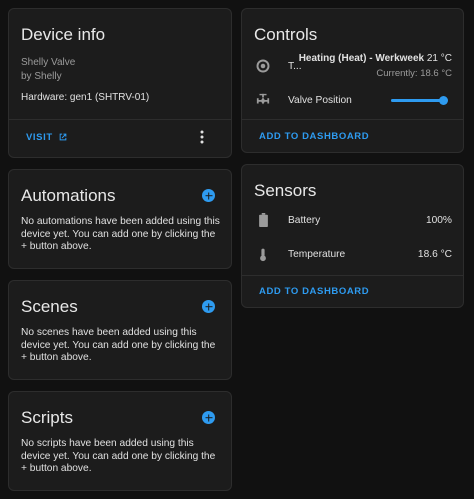 Image resolution: width=474 pixels, height=499 pixels. I want to click on visit-button: VISIT, so click(46, 137).